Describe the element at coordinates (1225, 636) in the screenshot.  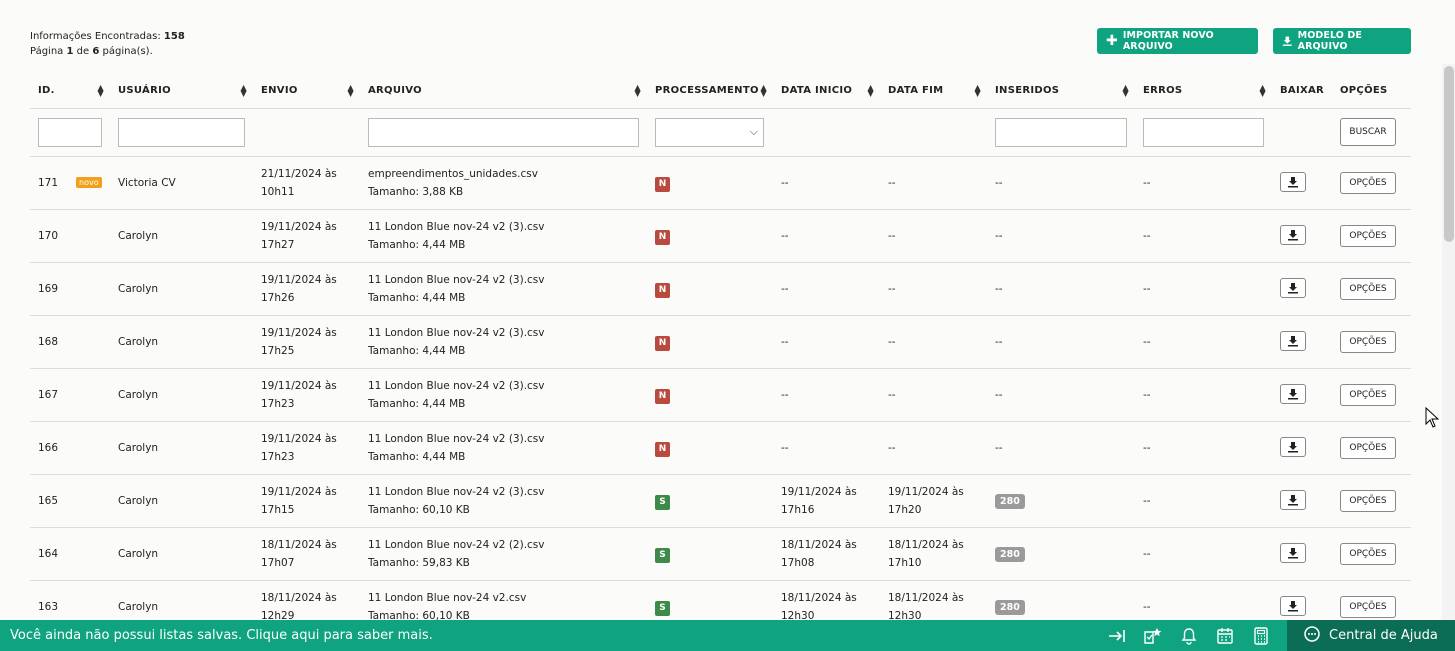
I see `calendar-icon` at that location.